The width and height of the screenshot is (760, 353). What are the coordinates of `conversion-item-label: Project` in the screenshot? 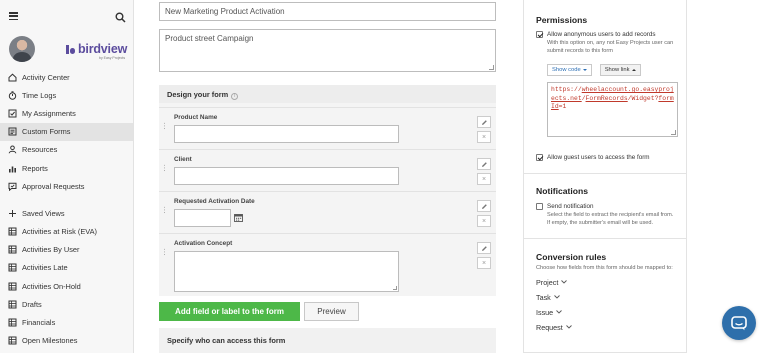 It's located at (547, 282).